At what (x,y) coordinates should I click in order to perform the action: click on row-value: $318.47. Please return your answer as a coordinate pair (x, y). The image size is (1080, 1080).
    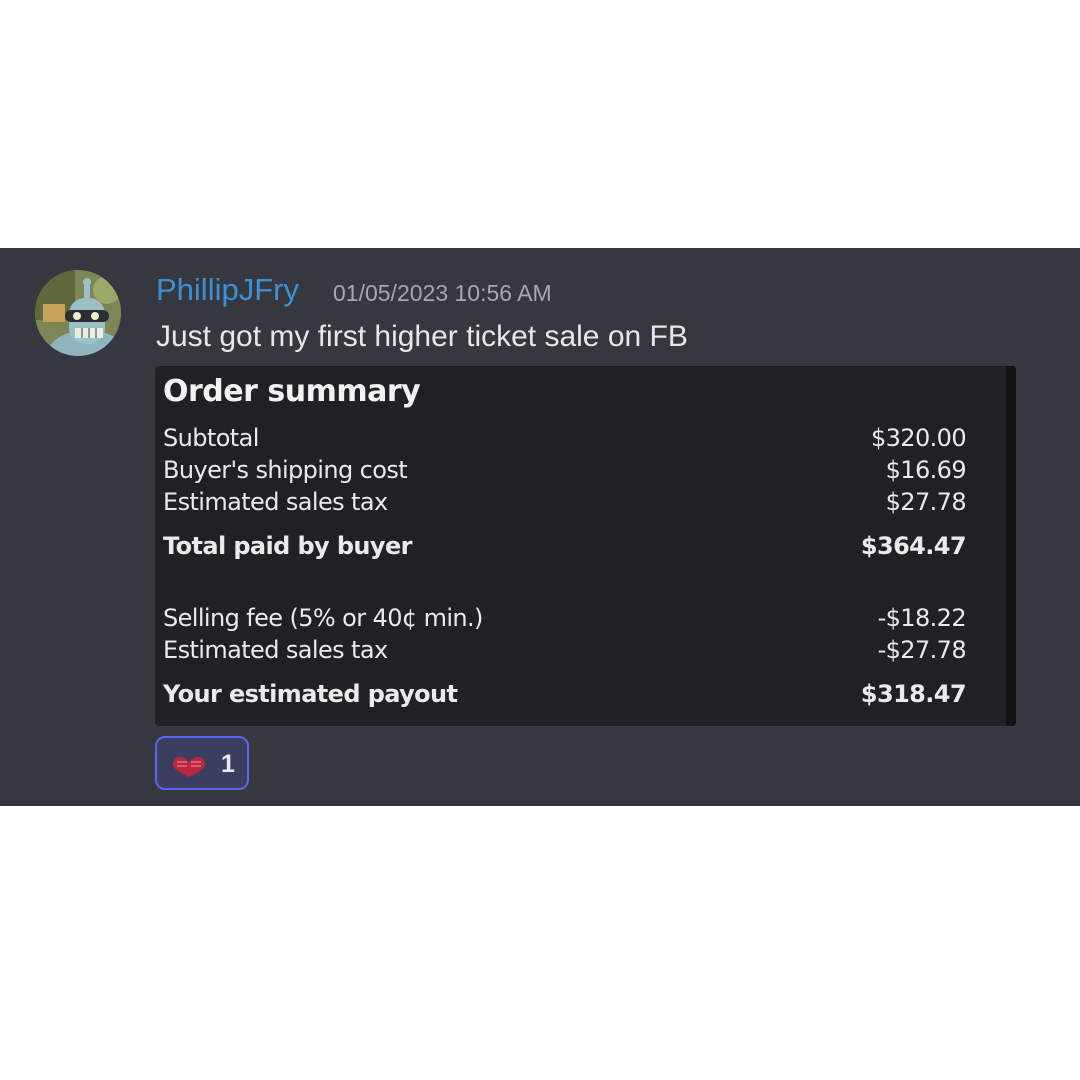
    Looking at the image, I should click on (913, 694).